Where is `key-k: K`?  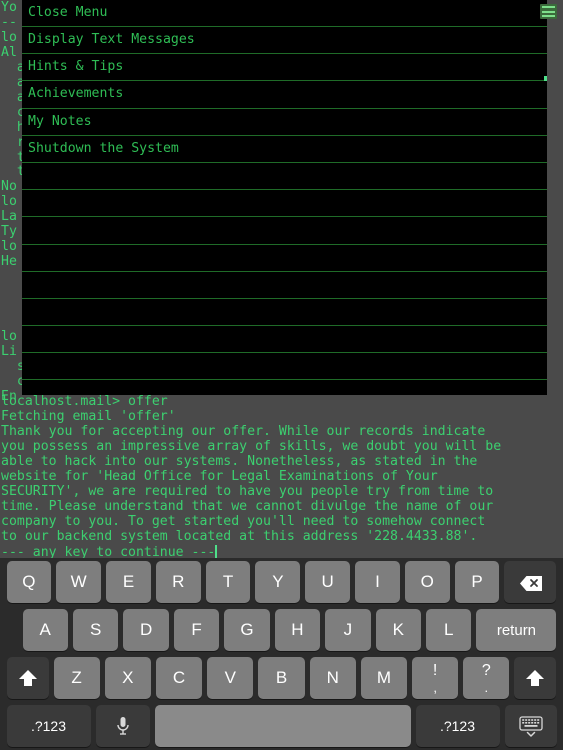 key-k: K is located at coordinates (398, 630).